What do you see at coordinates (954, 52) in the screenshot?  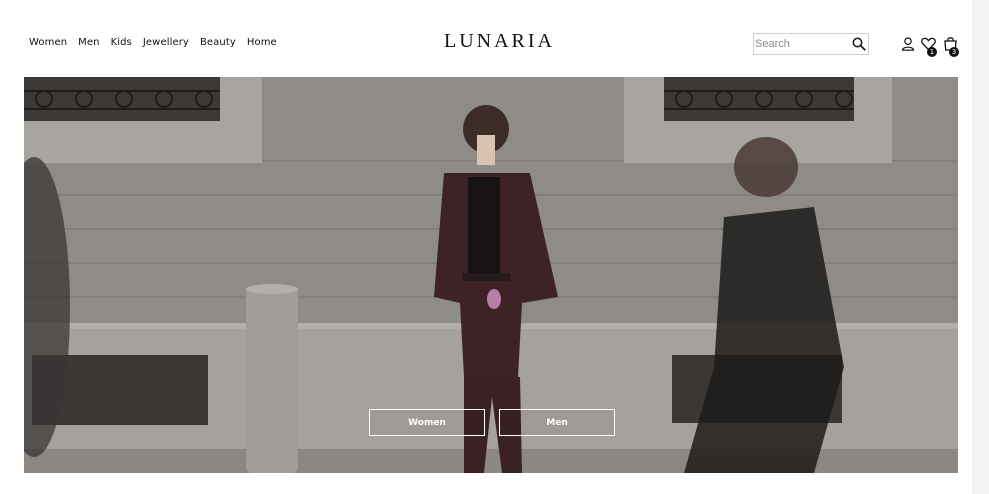 I see `bag-count-badge: 3` at bounding box center [954, 52].